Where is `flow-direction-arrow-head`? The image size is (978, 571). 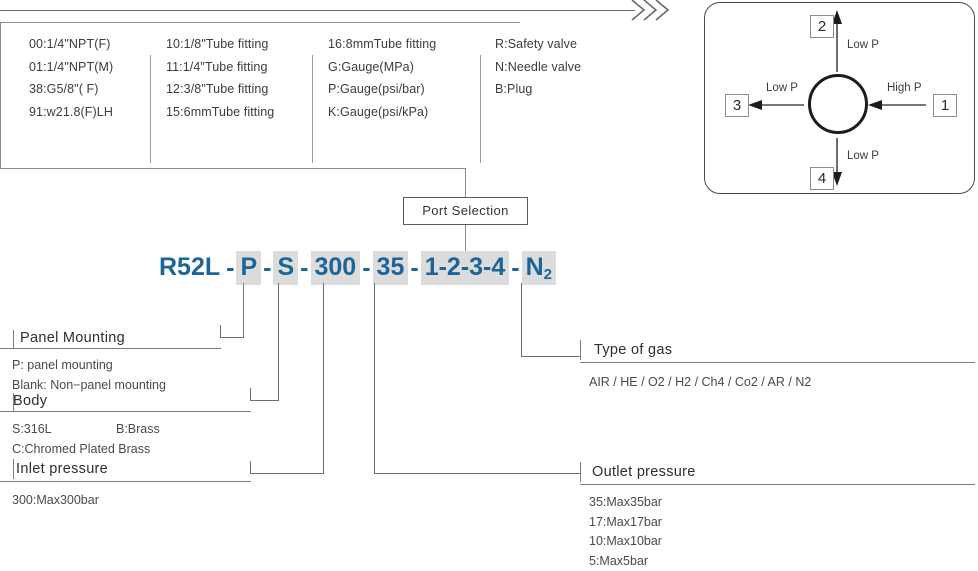 flow-direction-arrow-head is located at coordinates (652, 12).